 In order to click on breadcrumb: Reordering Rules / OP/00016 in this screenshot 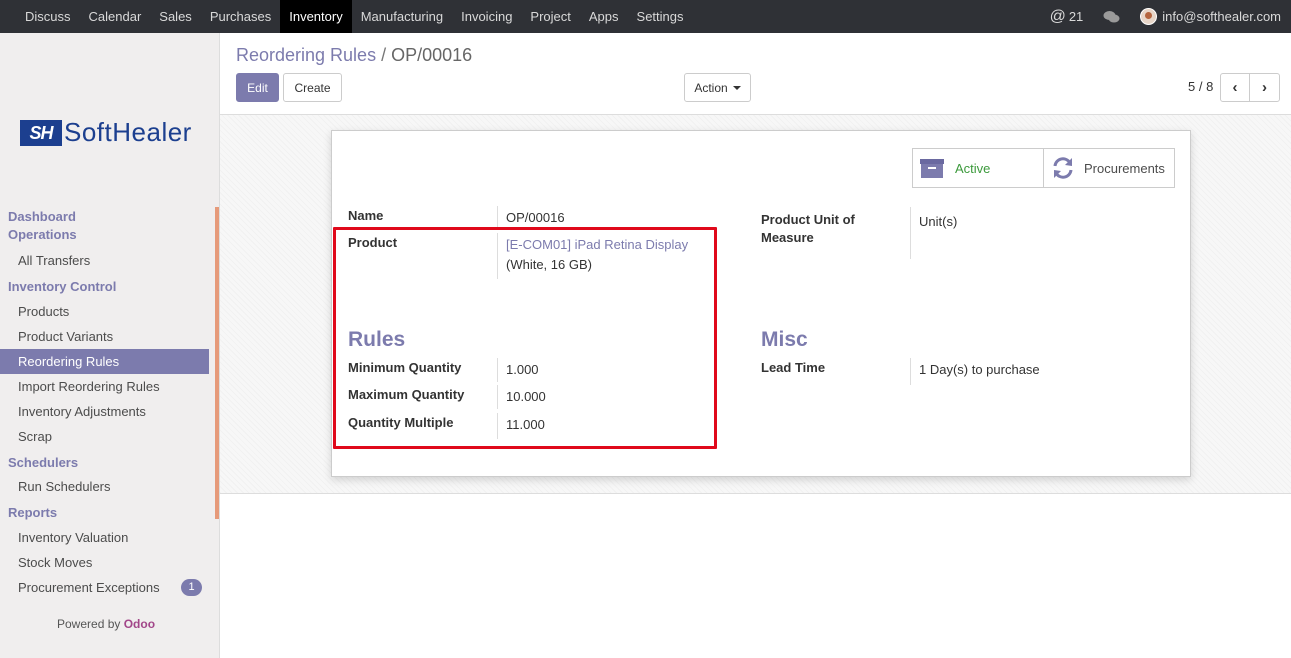, I will do `click(354, 55)`.